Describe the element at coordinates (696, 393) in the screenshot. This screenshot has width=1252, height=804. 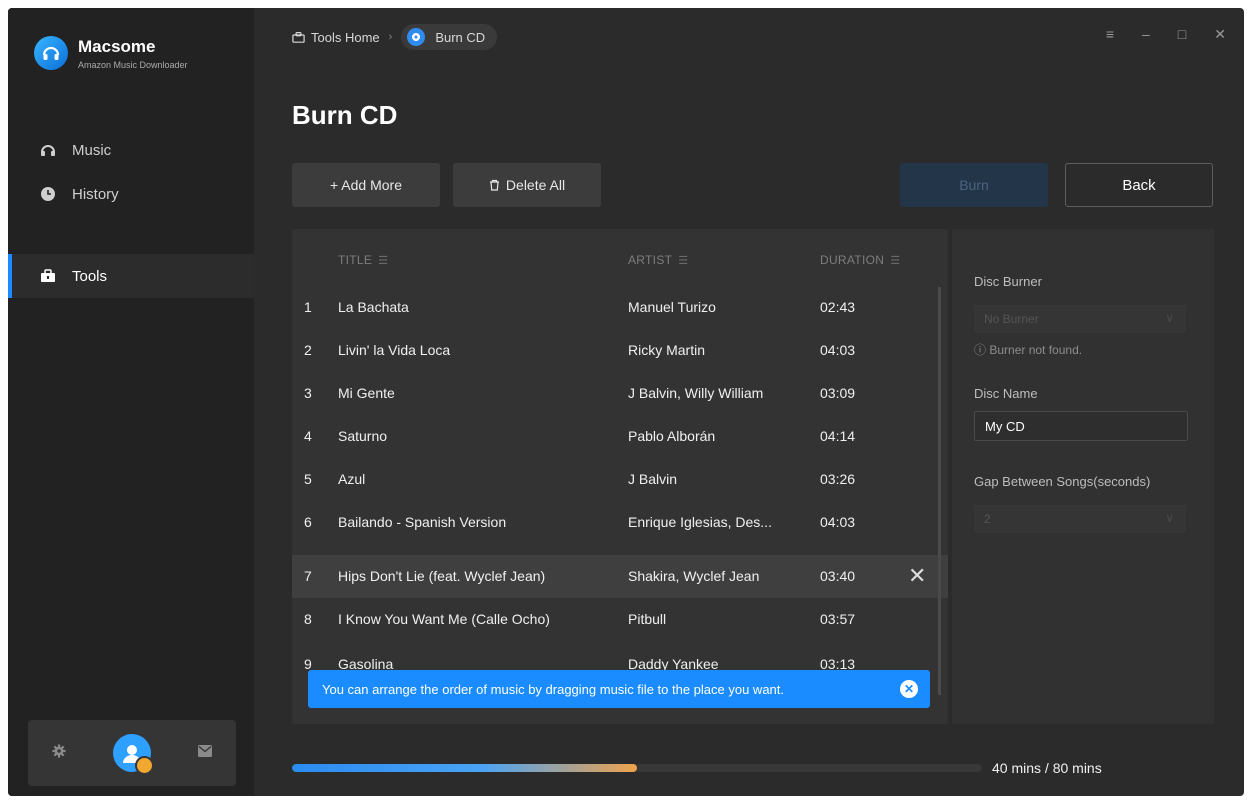
I see `track-artist: J Balvin, Willy William` at that location.